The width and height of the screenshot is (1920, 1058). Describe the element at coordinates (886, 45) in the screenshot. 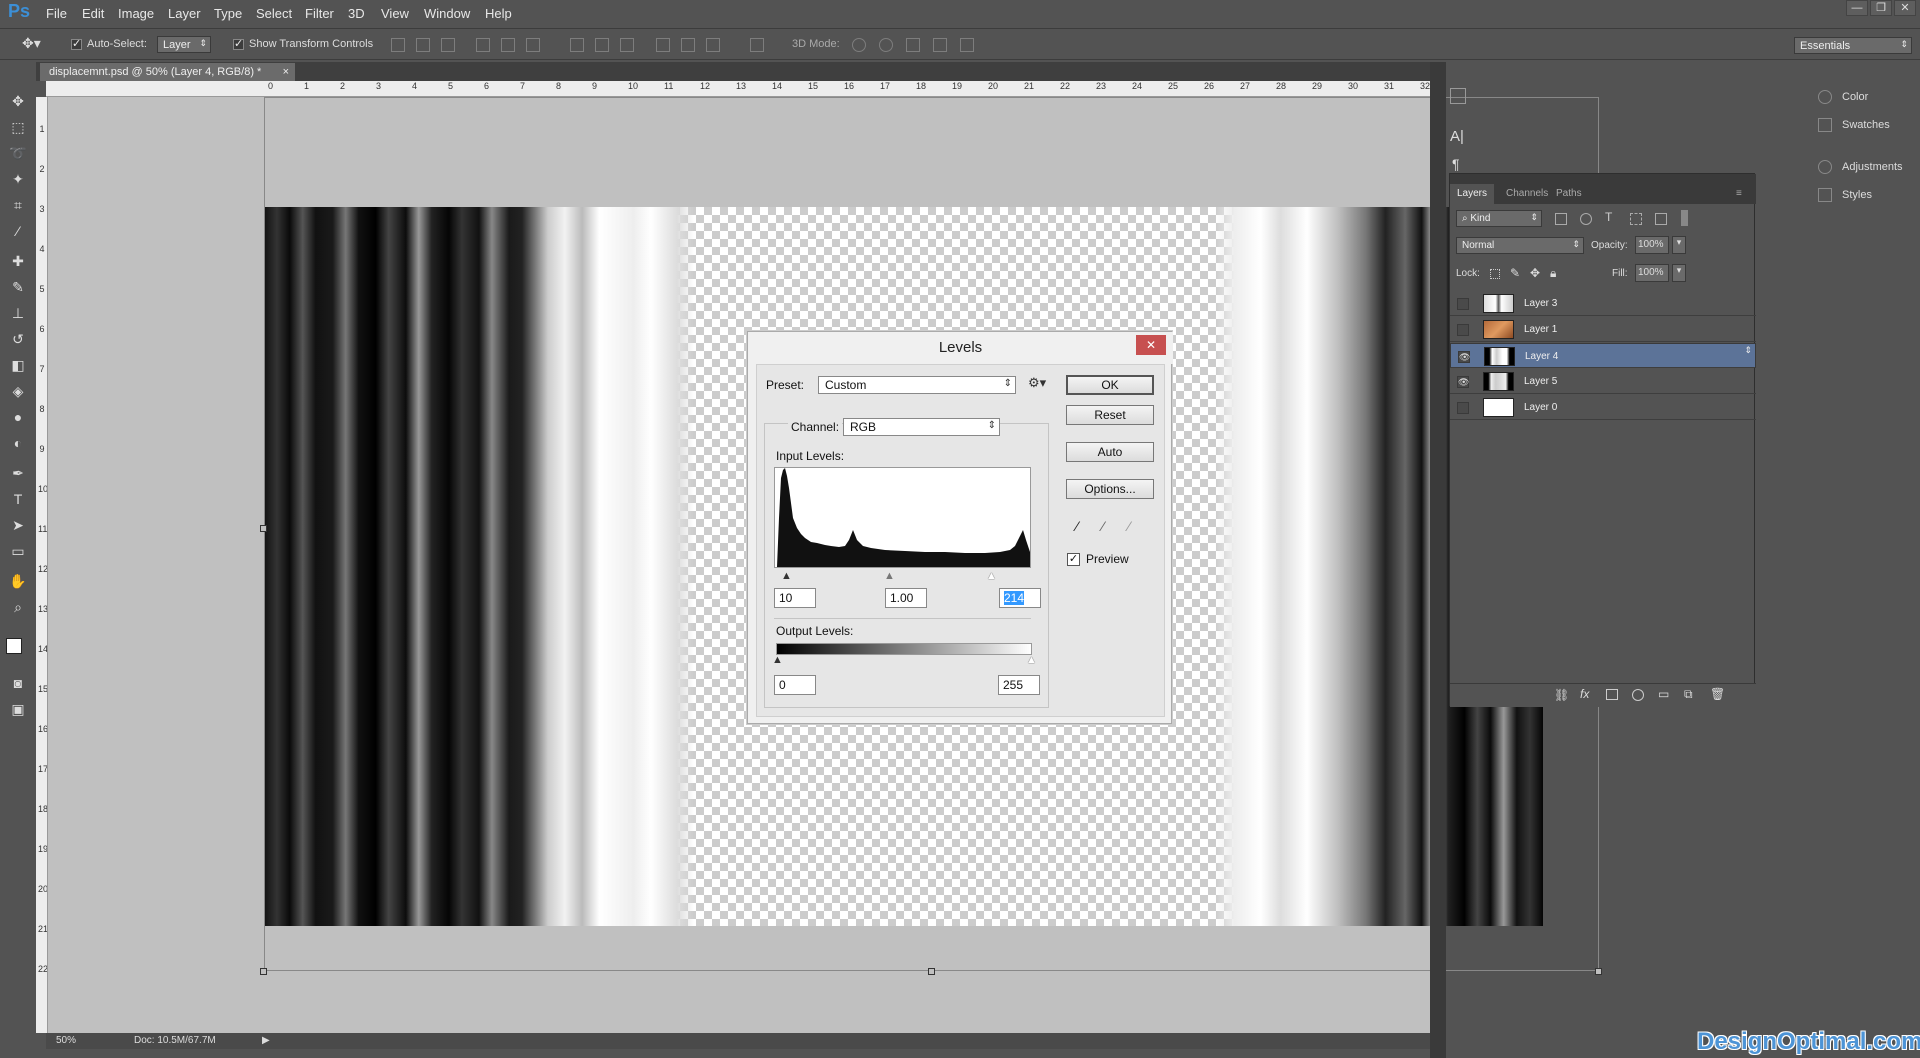

I see `3d-roll-icon` at that location.